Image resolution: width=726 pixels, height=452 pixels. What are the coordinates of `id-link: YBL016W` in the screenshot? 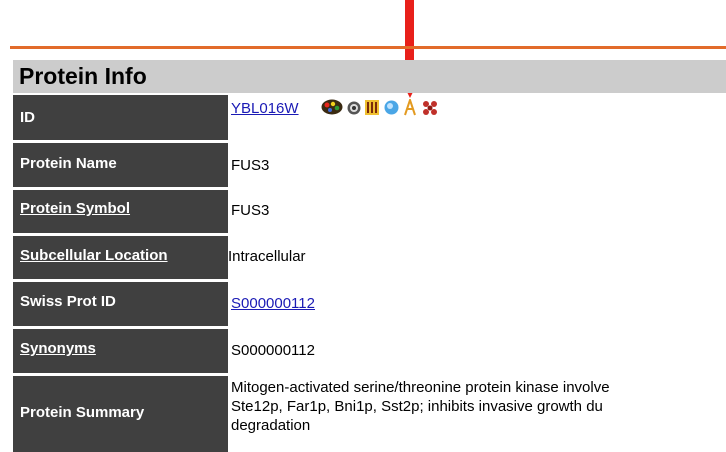 It's located at (265, 108).